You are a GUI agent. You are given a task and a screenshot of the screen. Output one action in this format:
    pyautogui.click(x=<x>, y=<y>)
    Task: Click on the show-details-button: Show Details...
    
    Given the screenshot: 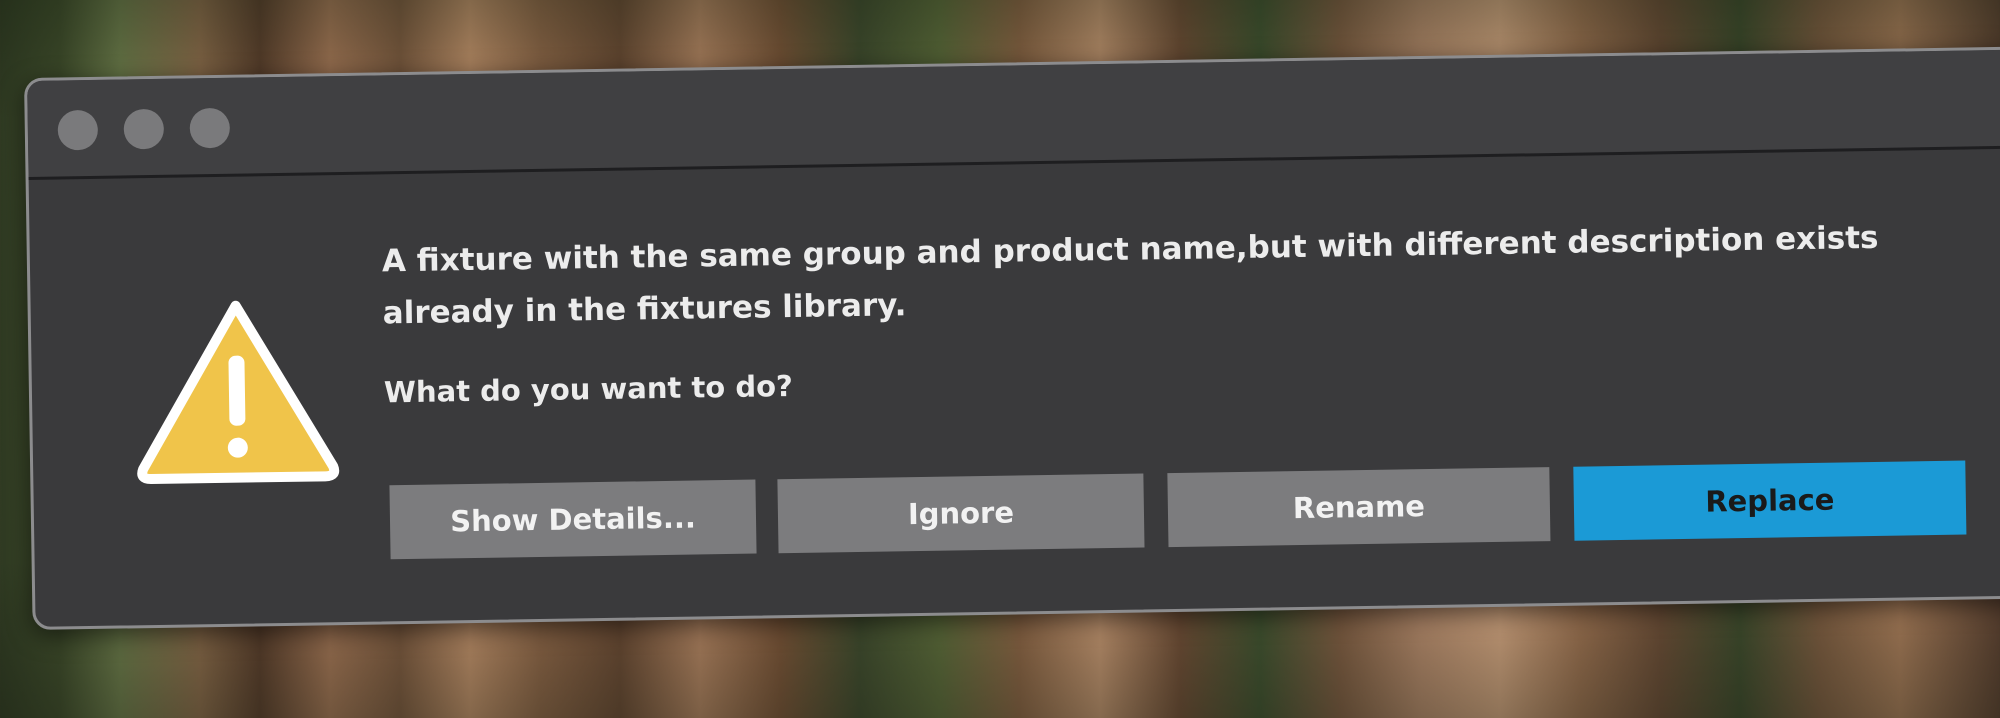 What is the action you would take?
    pyautogui.click(x=573, y=519)
    